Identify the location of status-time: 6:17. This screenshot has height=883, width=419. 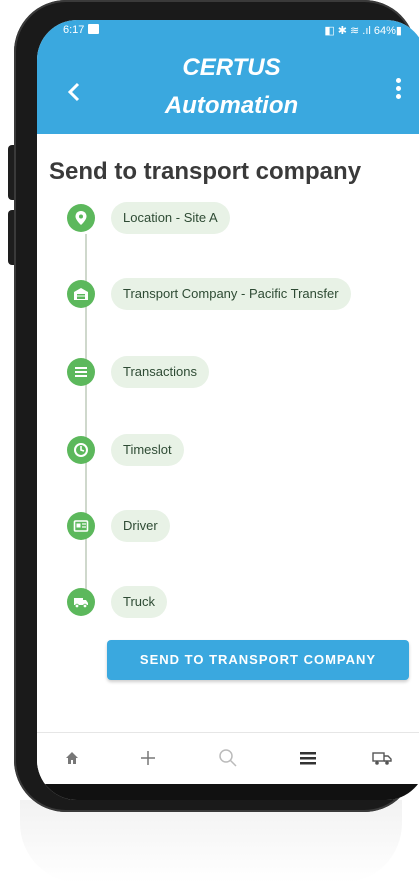
(81, 30).